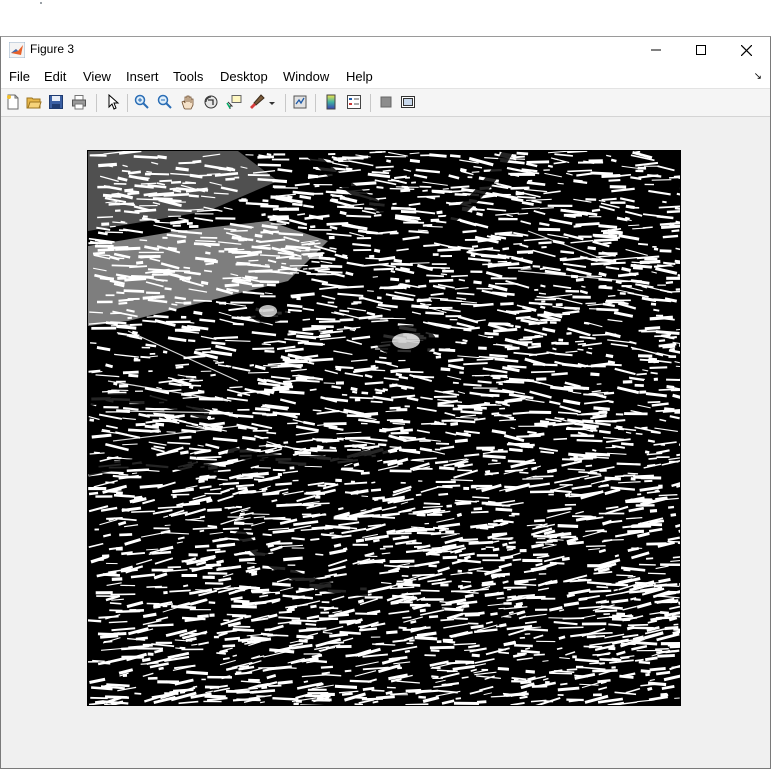  What do you see at coordinates (55, 76) in the screenshot?
I see `menu-edit: Edit` at bounding box center [55, 76].